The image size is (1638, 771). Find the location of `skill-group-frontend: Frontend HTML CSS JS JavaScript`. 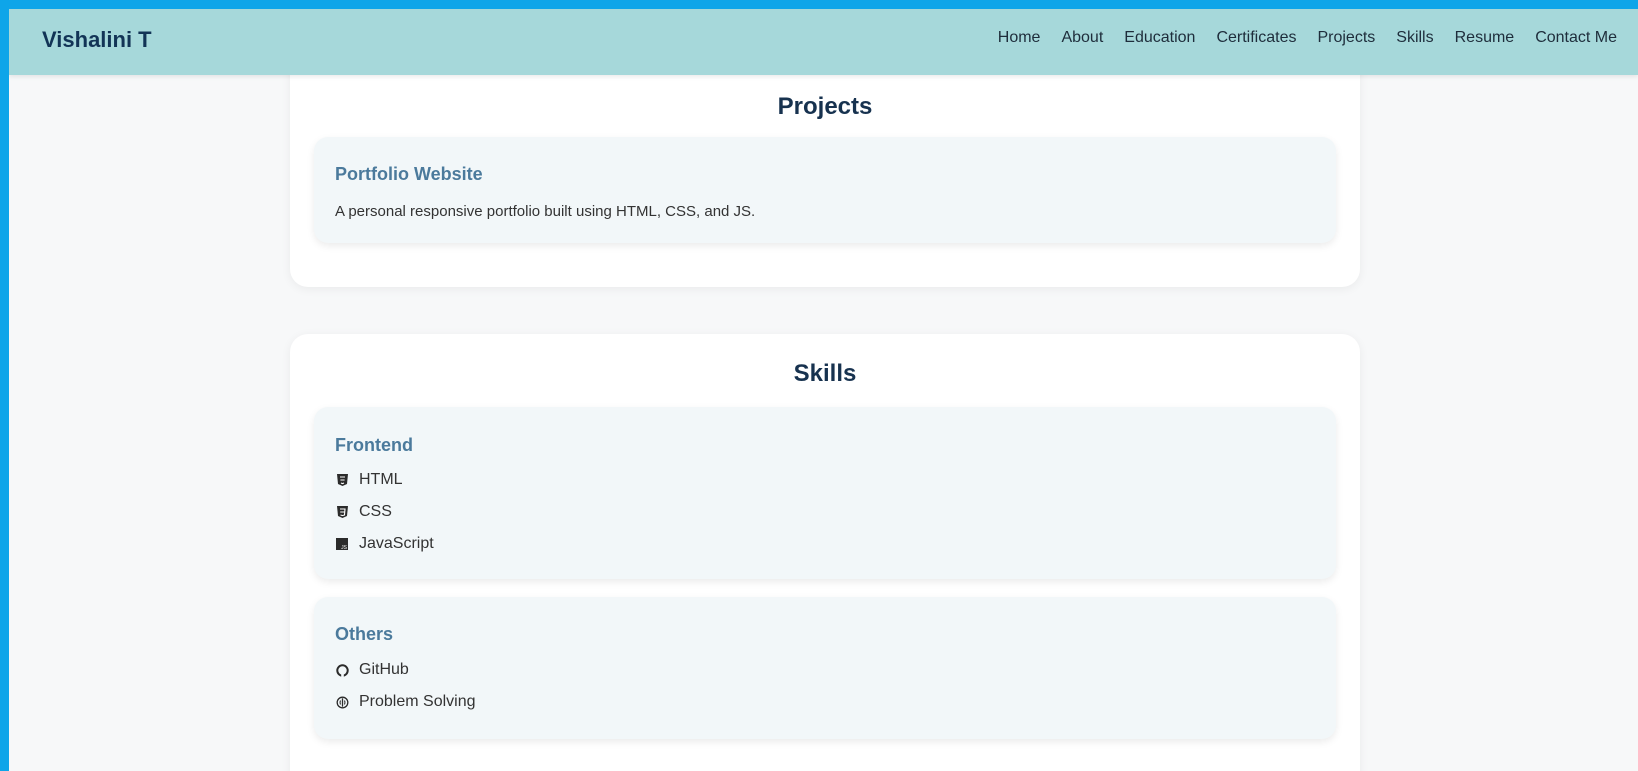

skill-group-frontend: Frontend HTML CSS JS JavaScript is located at coordinates (825, 493).